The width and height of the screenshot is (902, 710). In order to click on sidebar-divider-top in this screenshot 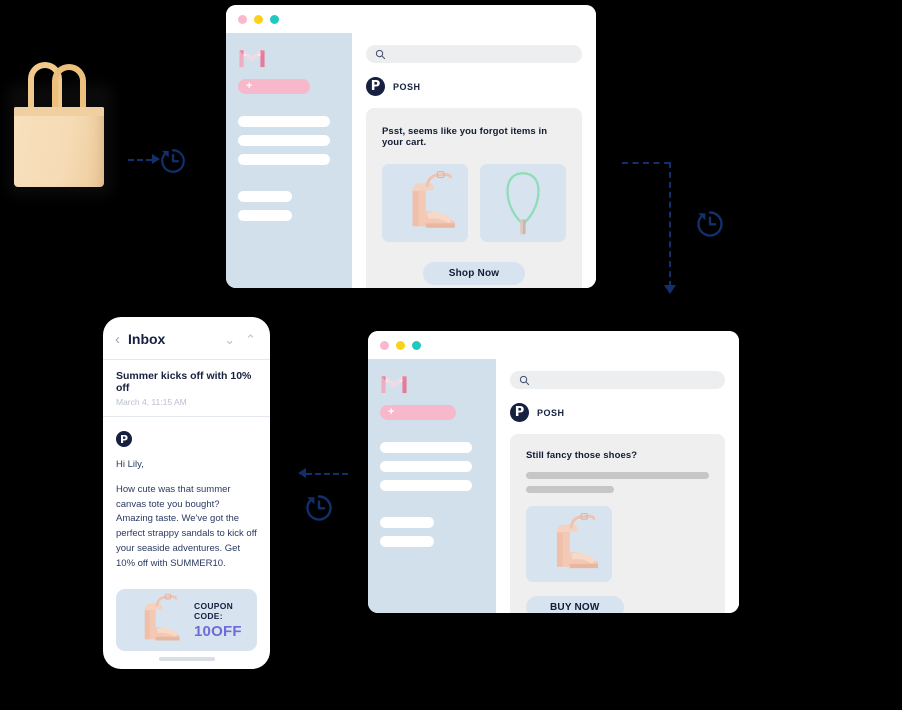, I will do `click(289, 182)`.